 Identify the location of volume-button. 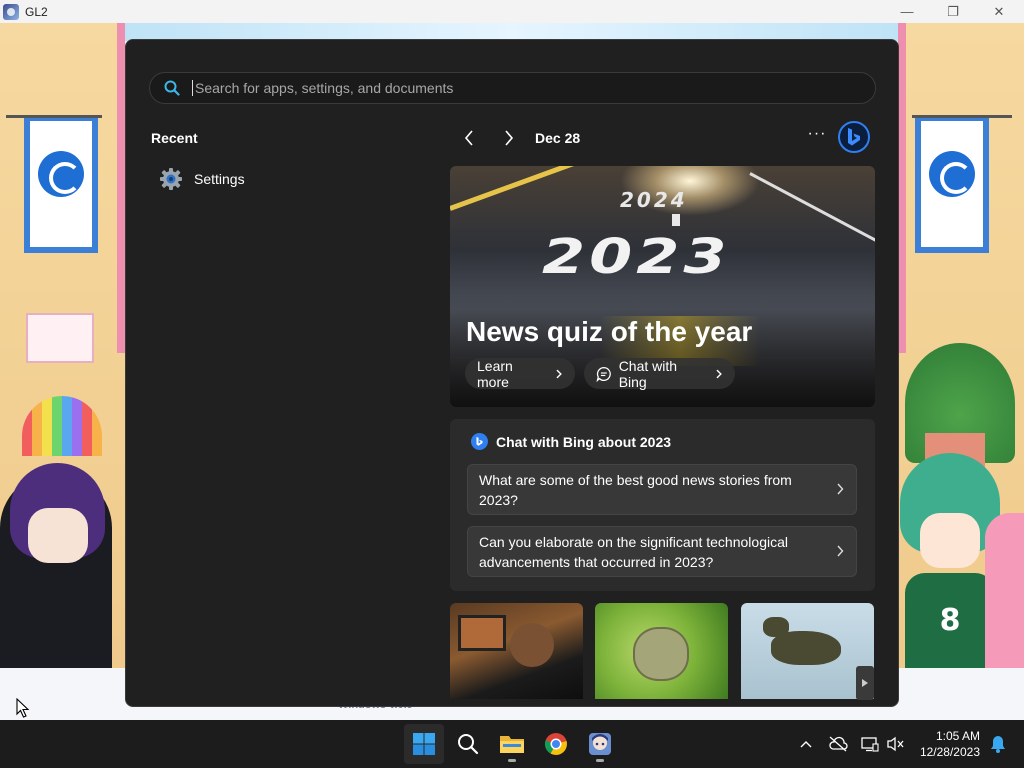
(896, 744).